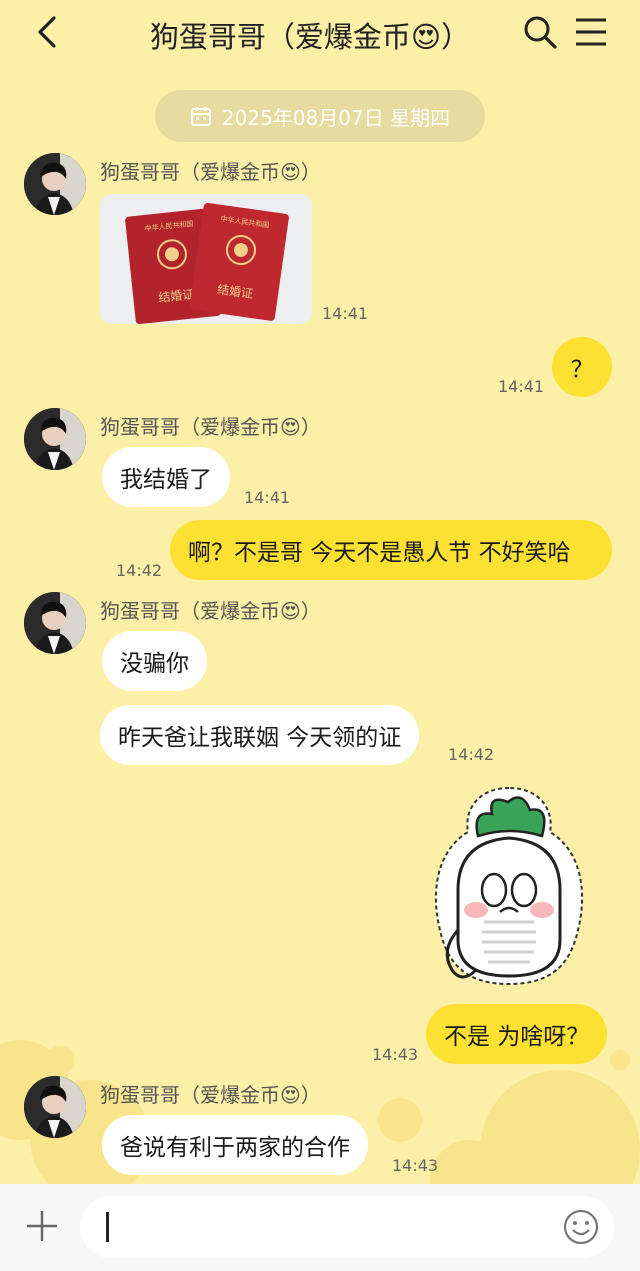  Describe the element at coordinates (540, 32) in the screenshot. I see `search-icon` at that location.